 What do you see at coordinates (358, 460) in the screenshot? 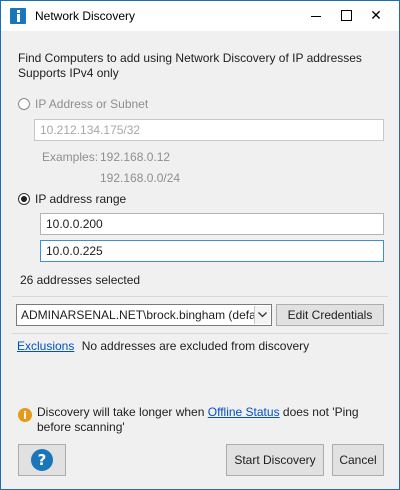
I see `cancel-button: Cancel` at bounding box center [358, 460].